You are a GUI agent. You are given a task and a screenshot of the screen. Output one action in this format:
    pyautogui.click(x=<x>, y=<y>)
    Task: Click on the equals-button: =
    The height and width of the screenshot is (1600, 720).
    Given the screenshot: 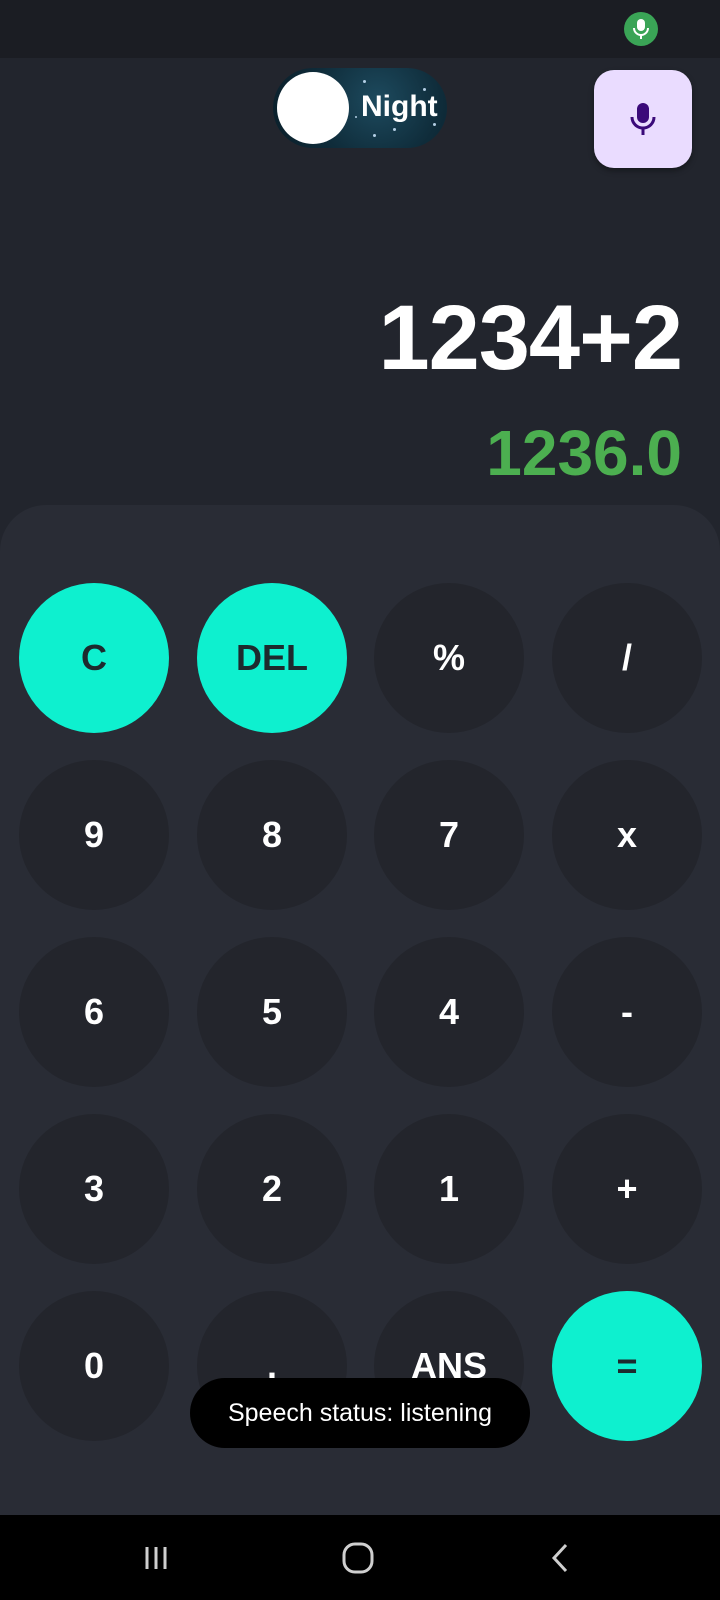 What is the action you would take?
    pyautogui.click(x=627, y=1366)
    